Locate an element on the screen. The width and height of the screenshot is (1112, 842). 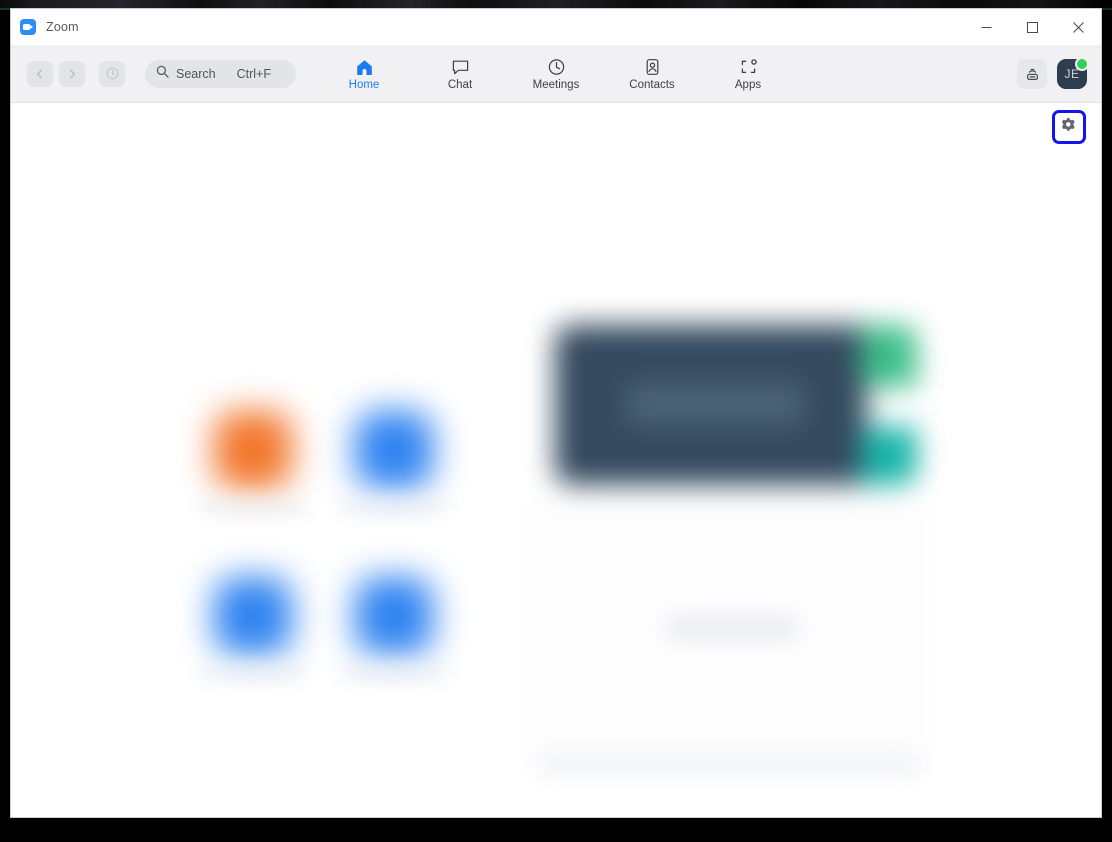
close-icon is located at coordinates (1078, 27).